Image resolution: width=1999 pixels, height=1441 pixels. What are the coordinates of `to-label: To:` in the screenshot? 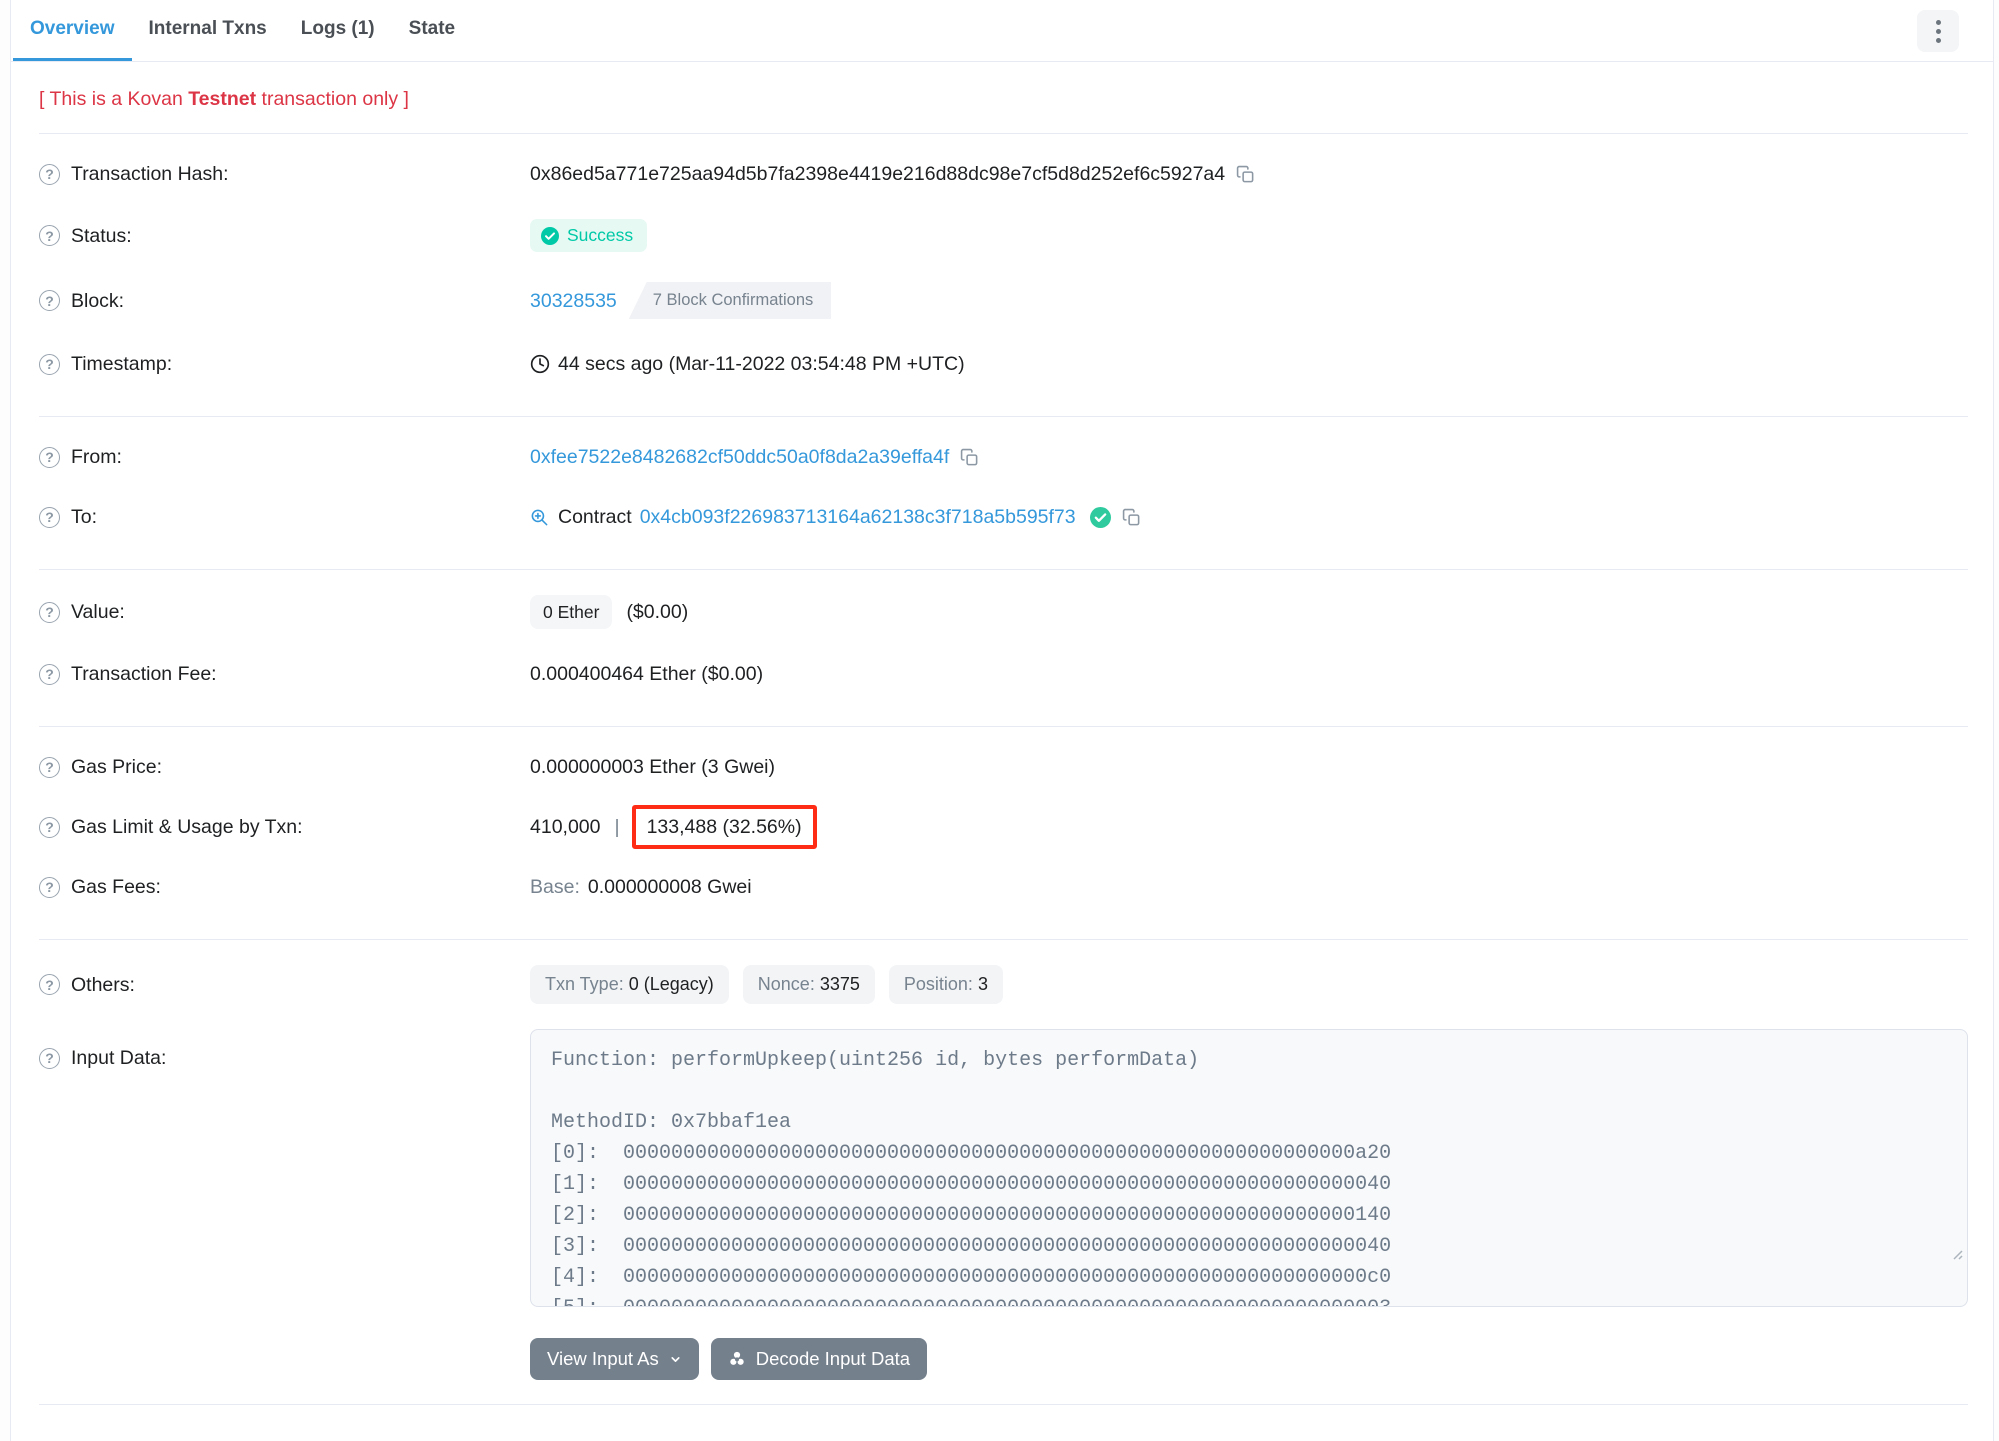 It's located at (84, 517).